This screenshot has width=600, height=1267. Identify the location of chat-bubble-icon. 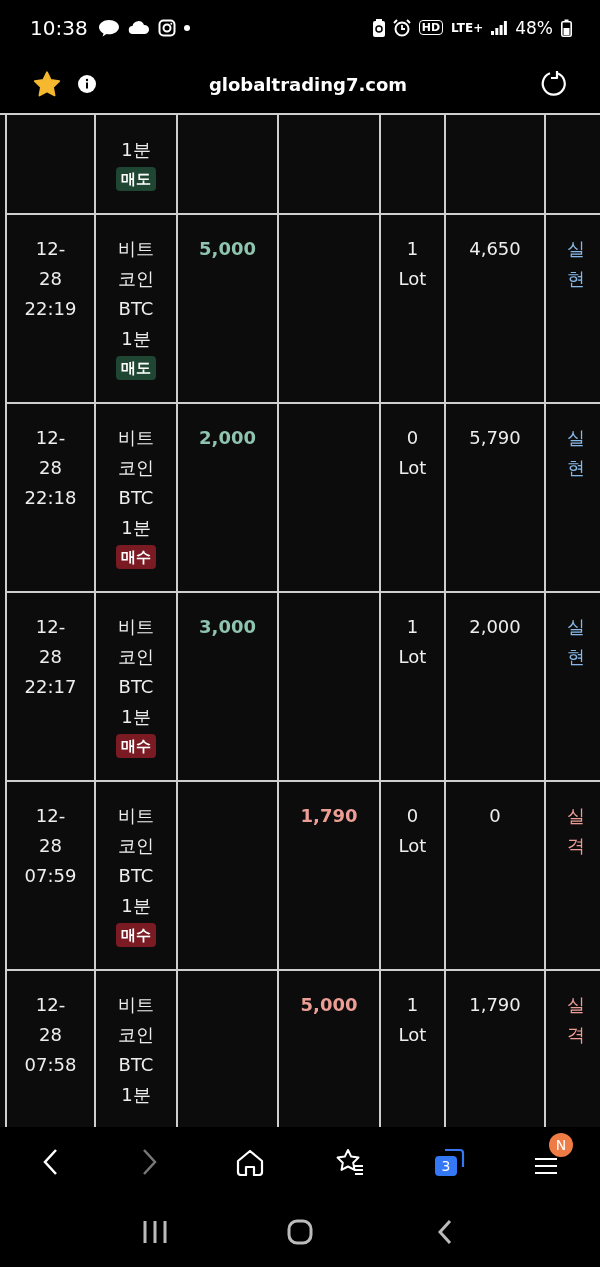
(108, 27).